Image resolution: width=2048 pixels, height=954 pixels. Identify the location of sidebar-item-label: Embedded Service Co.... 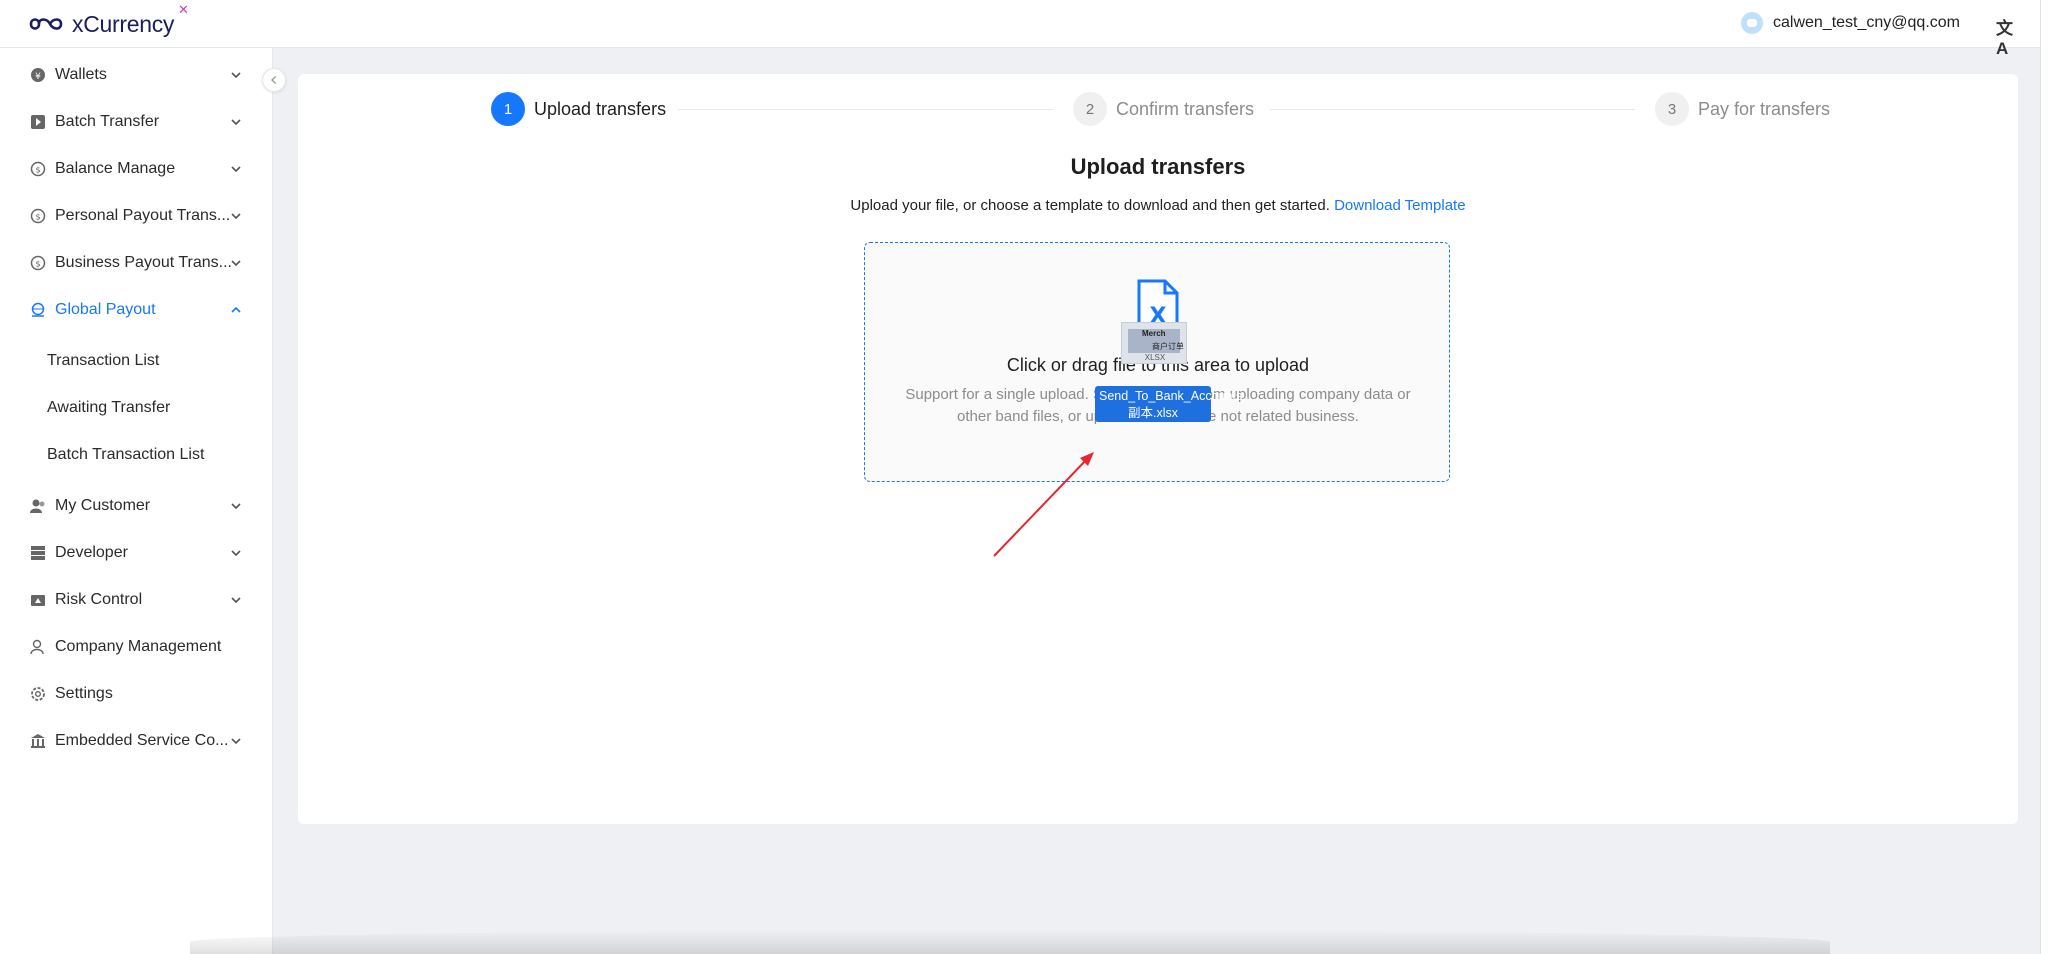
(142, 740).